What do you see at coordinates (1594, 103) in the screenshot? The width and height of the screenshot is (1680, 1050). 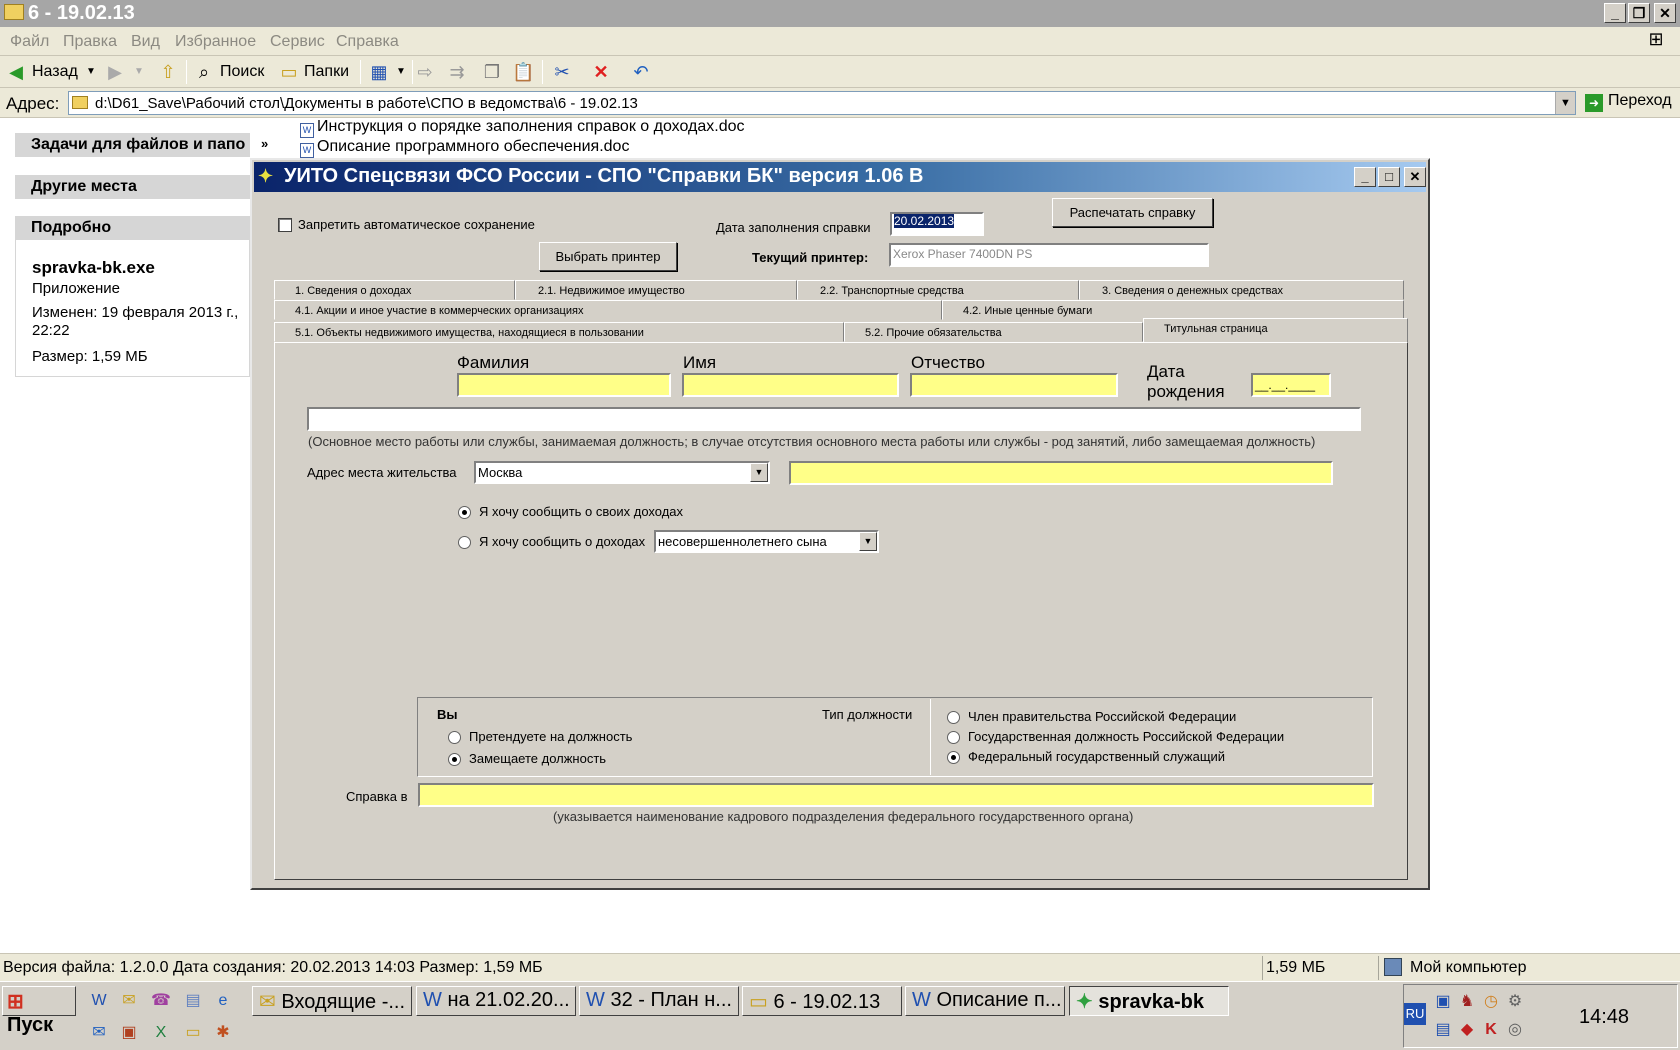 I see `go-arrow-icon: ➜` at bounding box center [1594, 103].